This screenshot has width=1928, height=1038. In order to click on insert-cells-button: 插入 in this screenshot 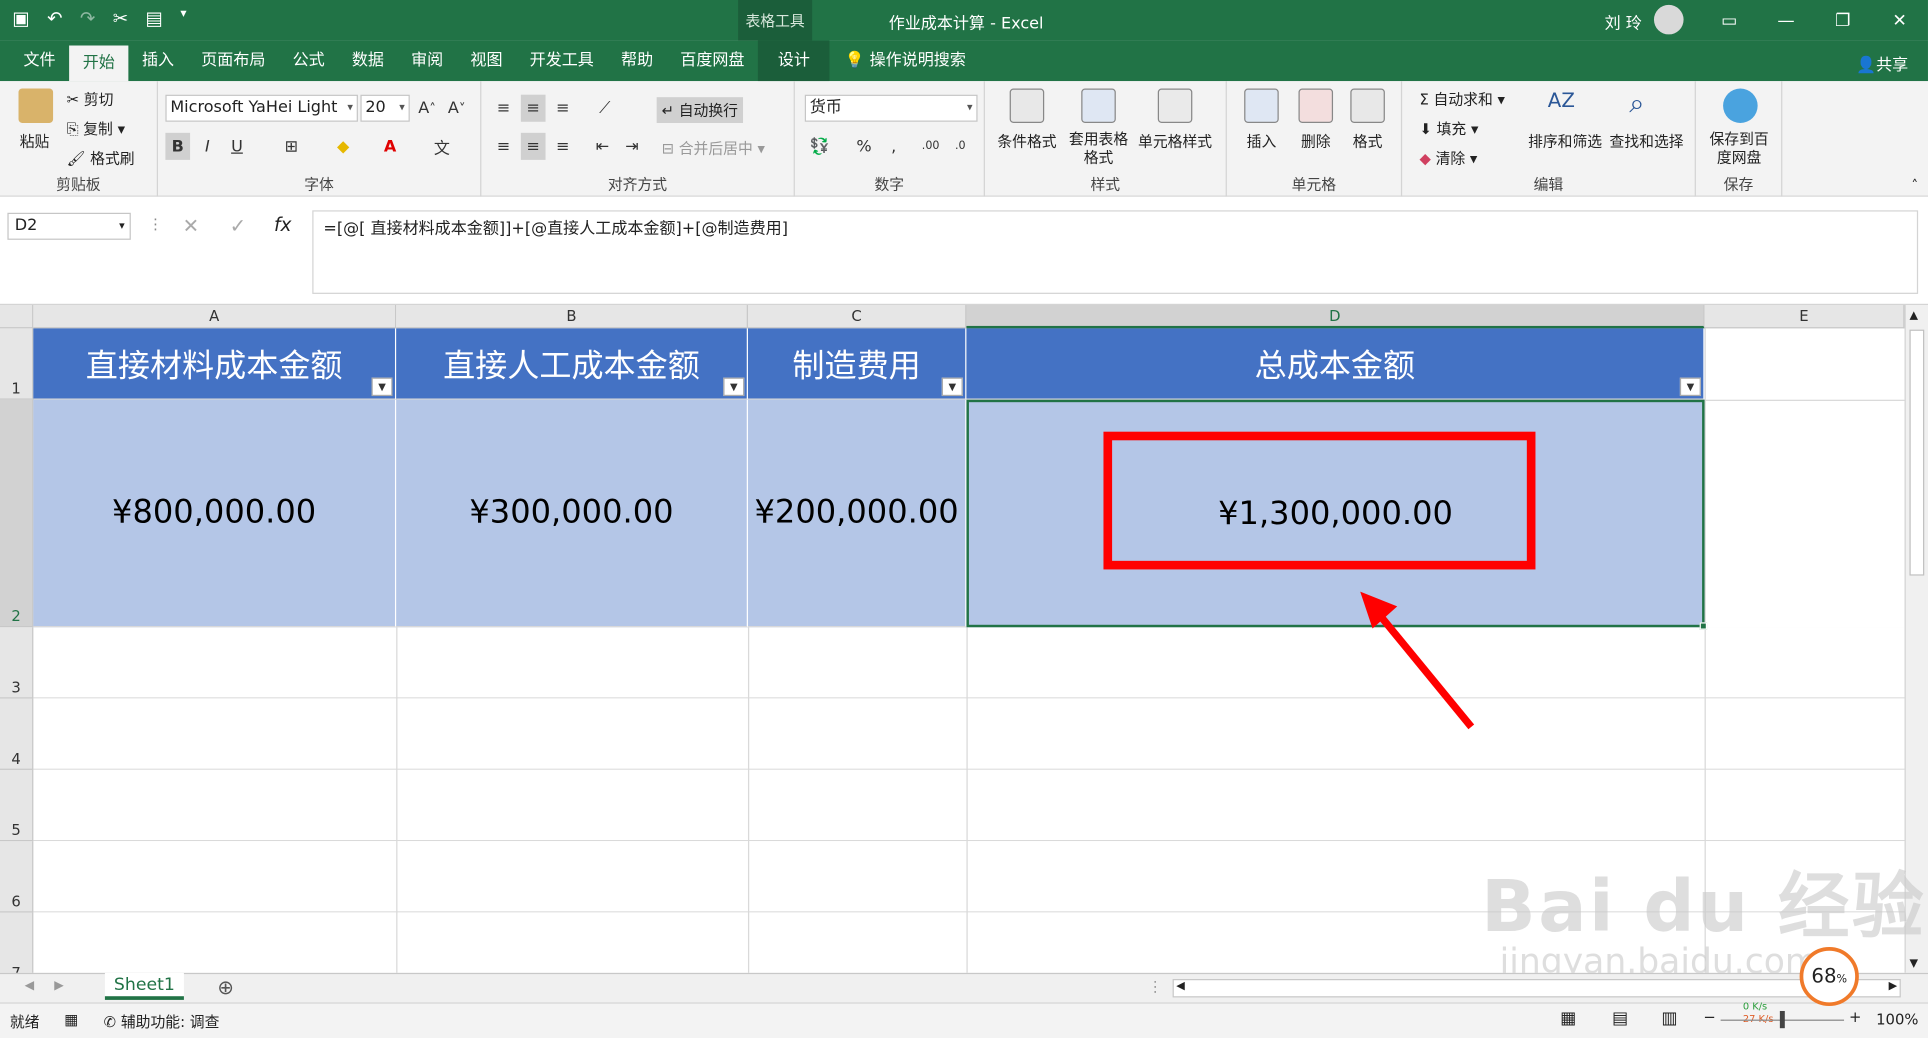, I will do `click(1262, 140)`.